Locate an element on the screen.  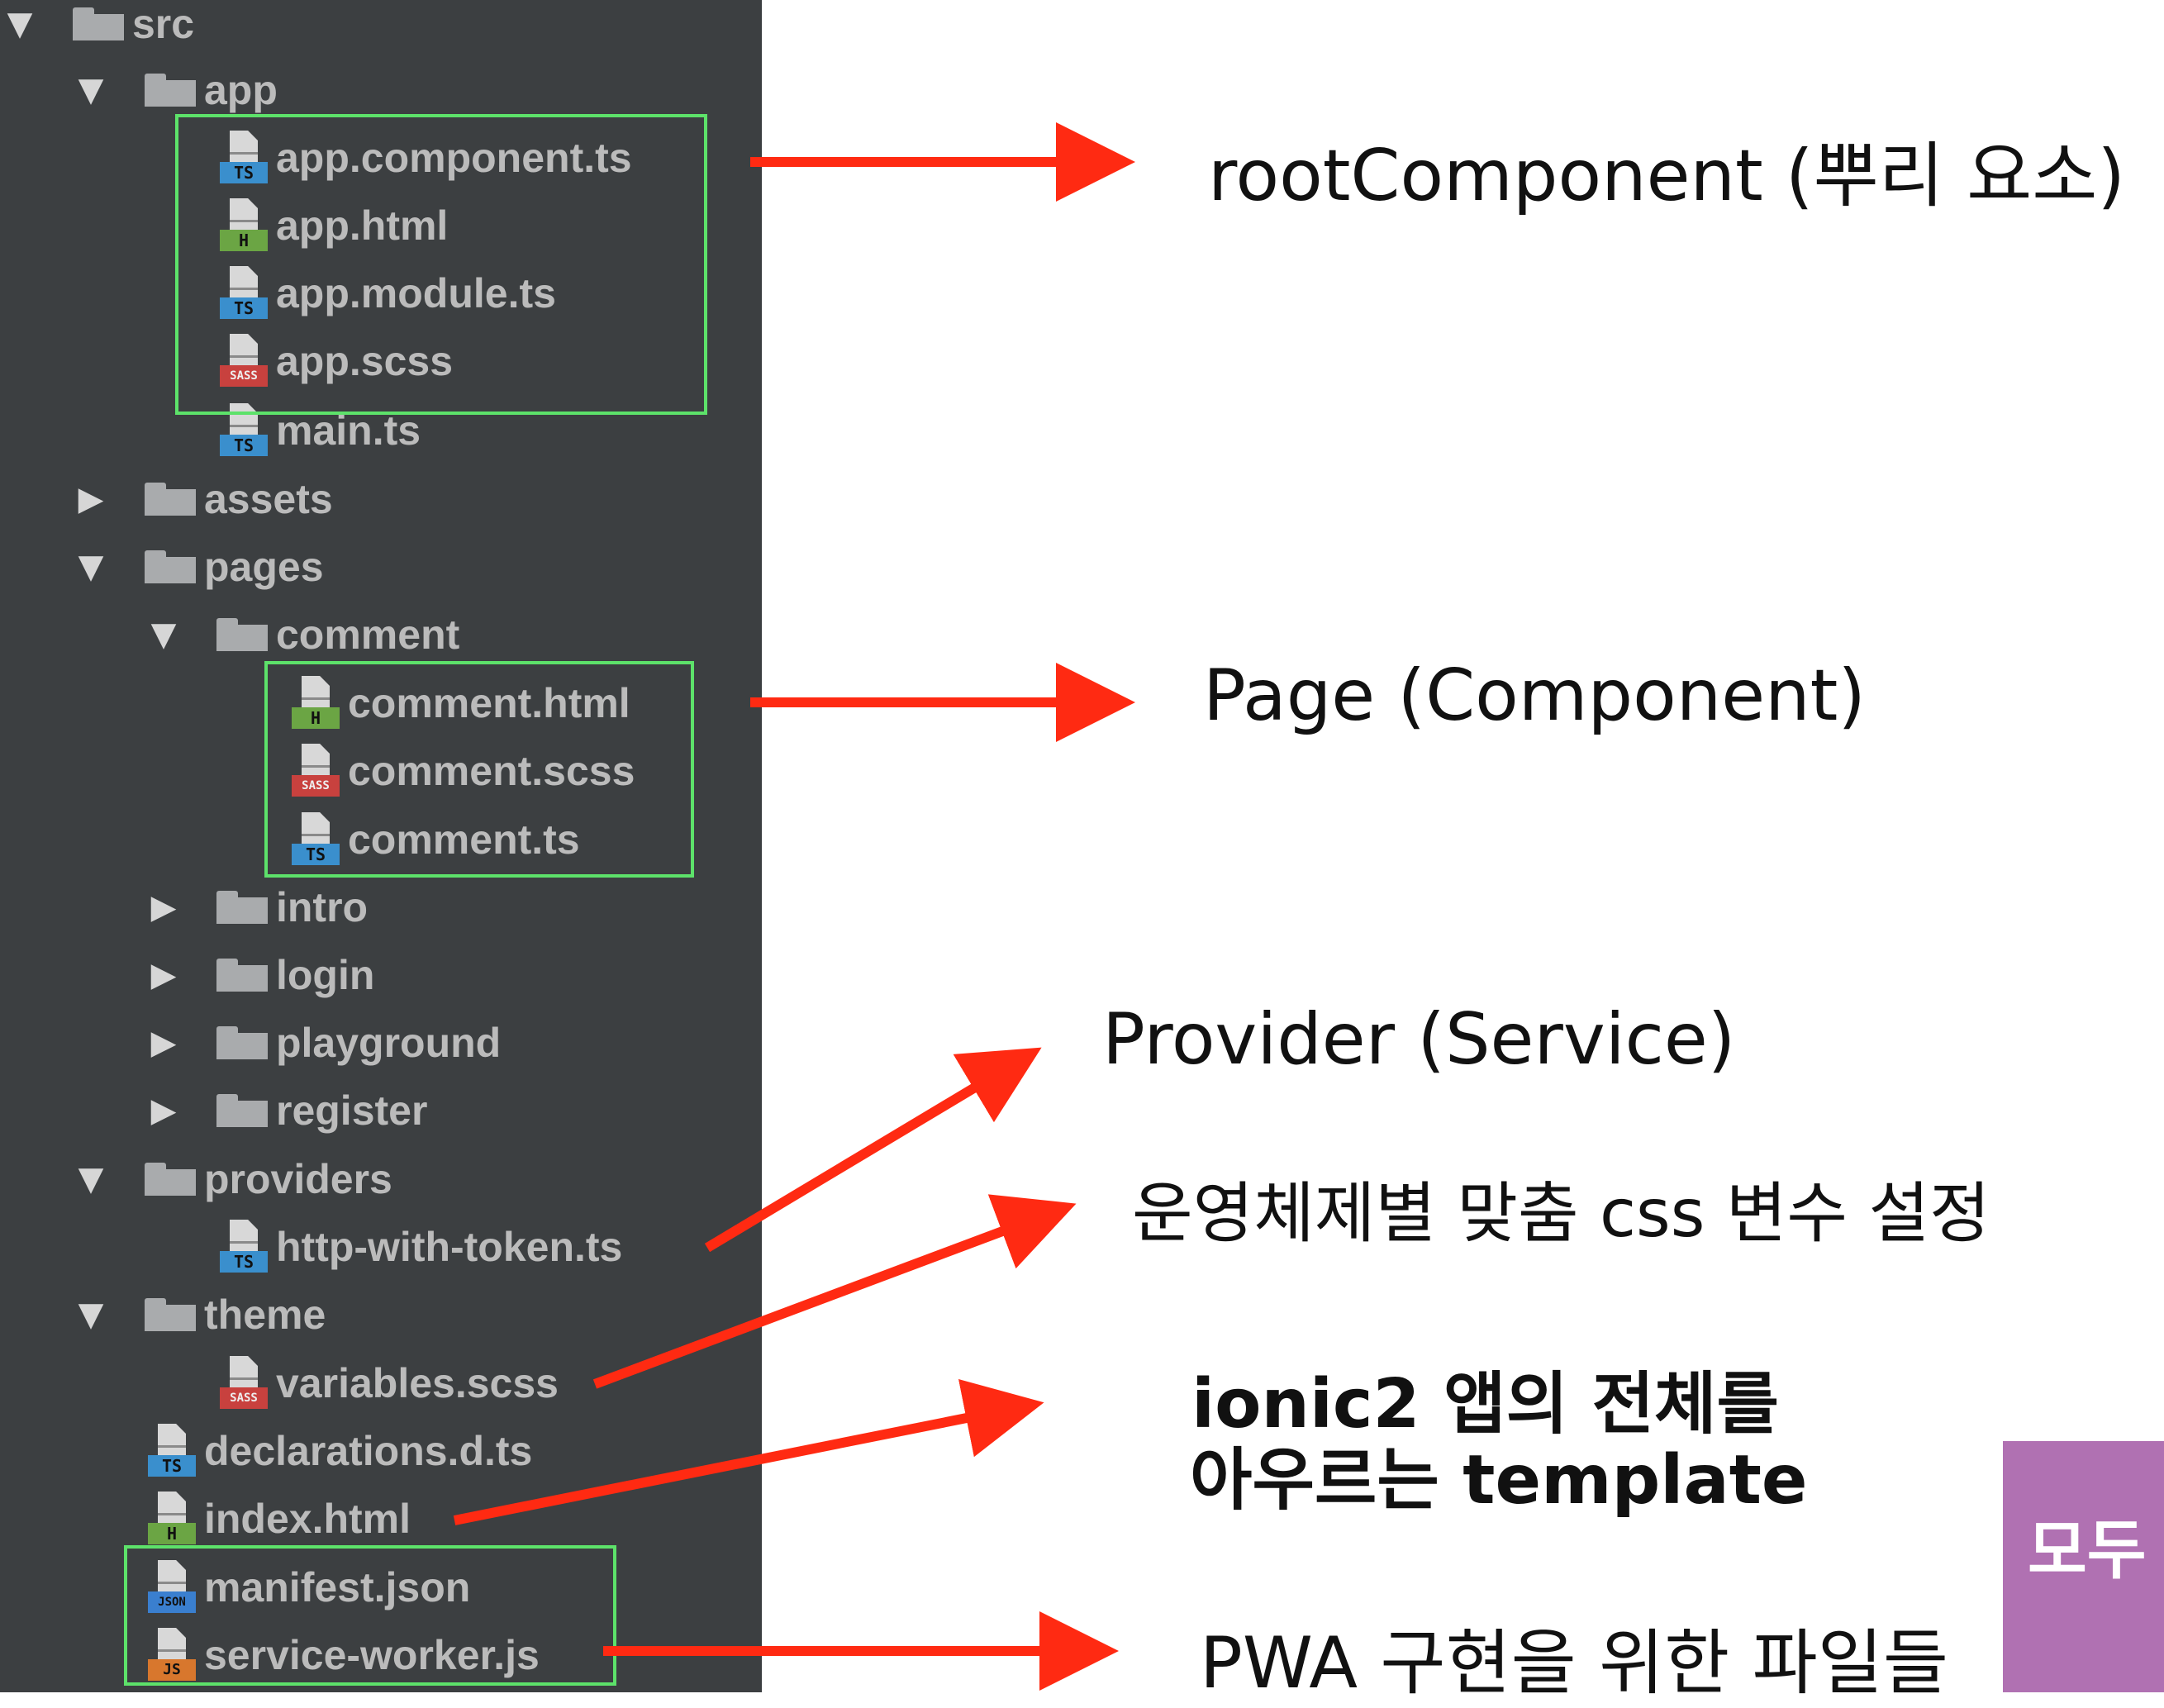
corner-badge-text: 모두 is located at coordinates (2087, 1551).